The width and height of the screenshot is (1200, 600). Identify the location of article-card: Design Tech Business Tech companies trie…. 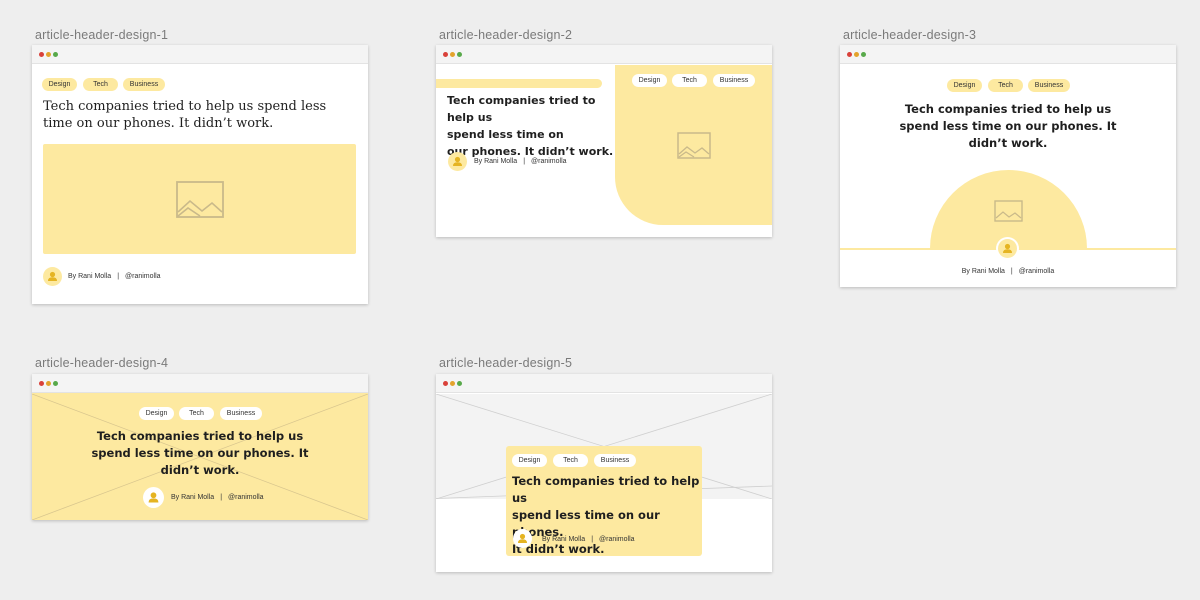
(604, 501).